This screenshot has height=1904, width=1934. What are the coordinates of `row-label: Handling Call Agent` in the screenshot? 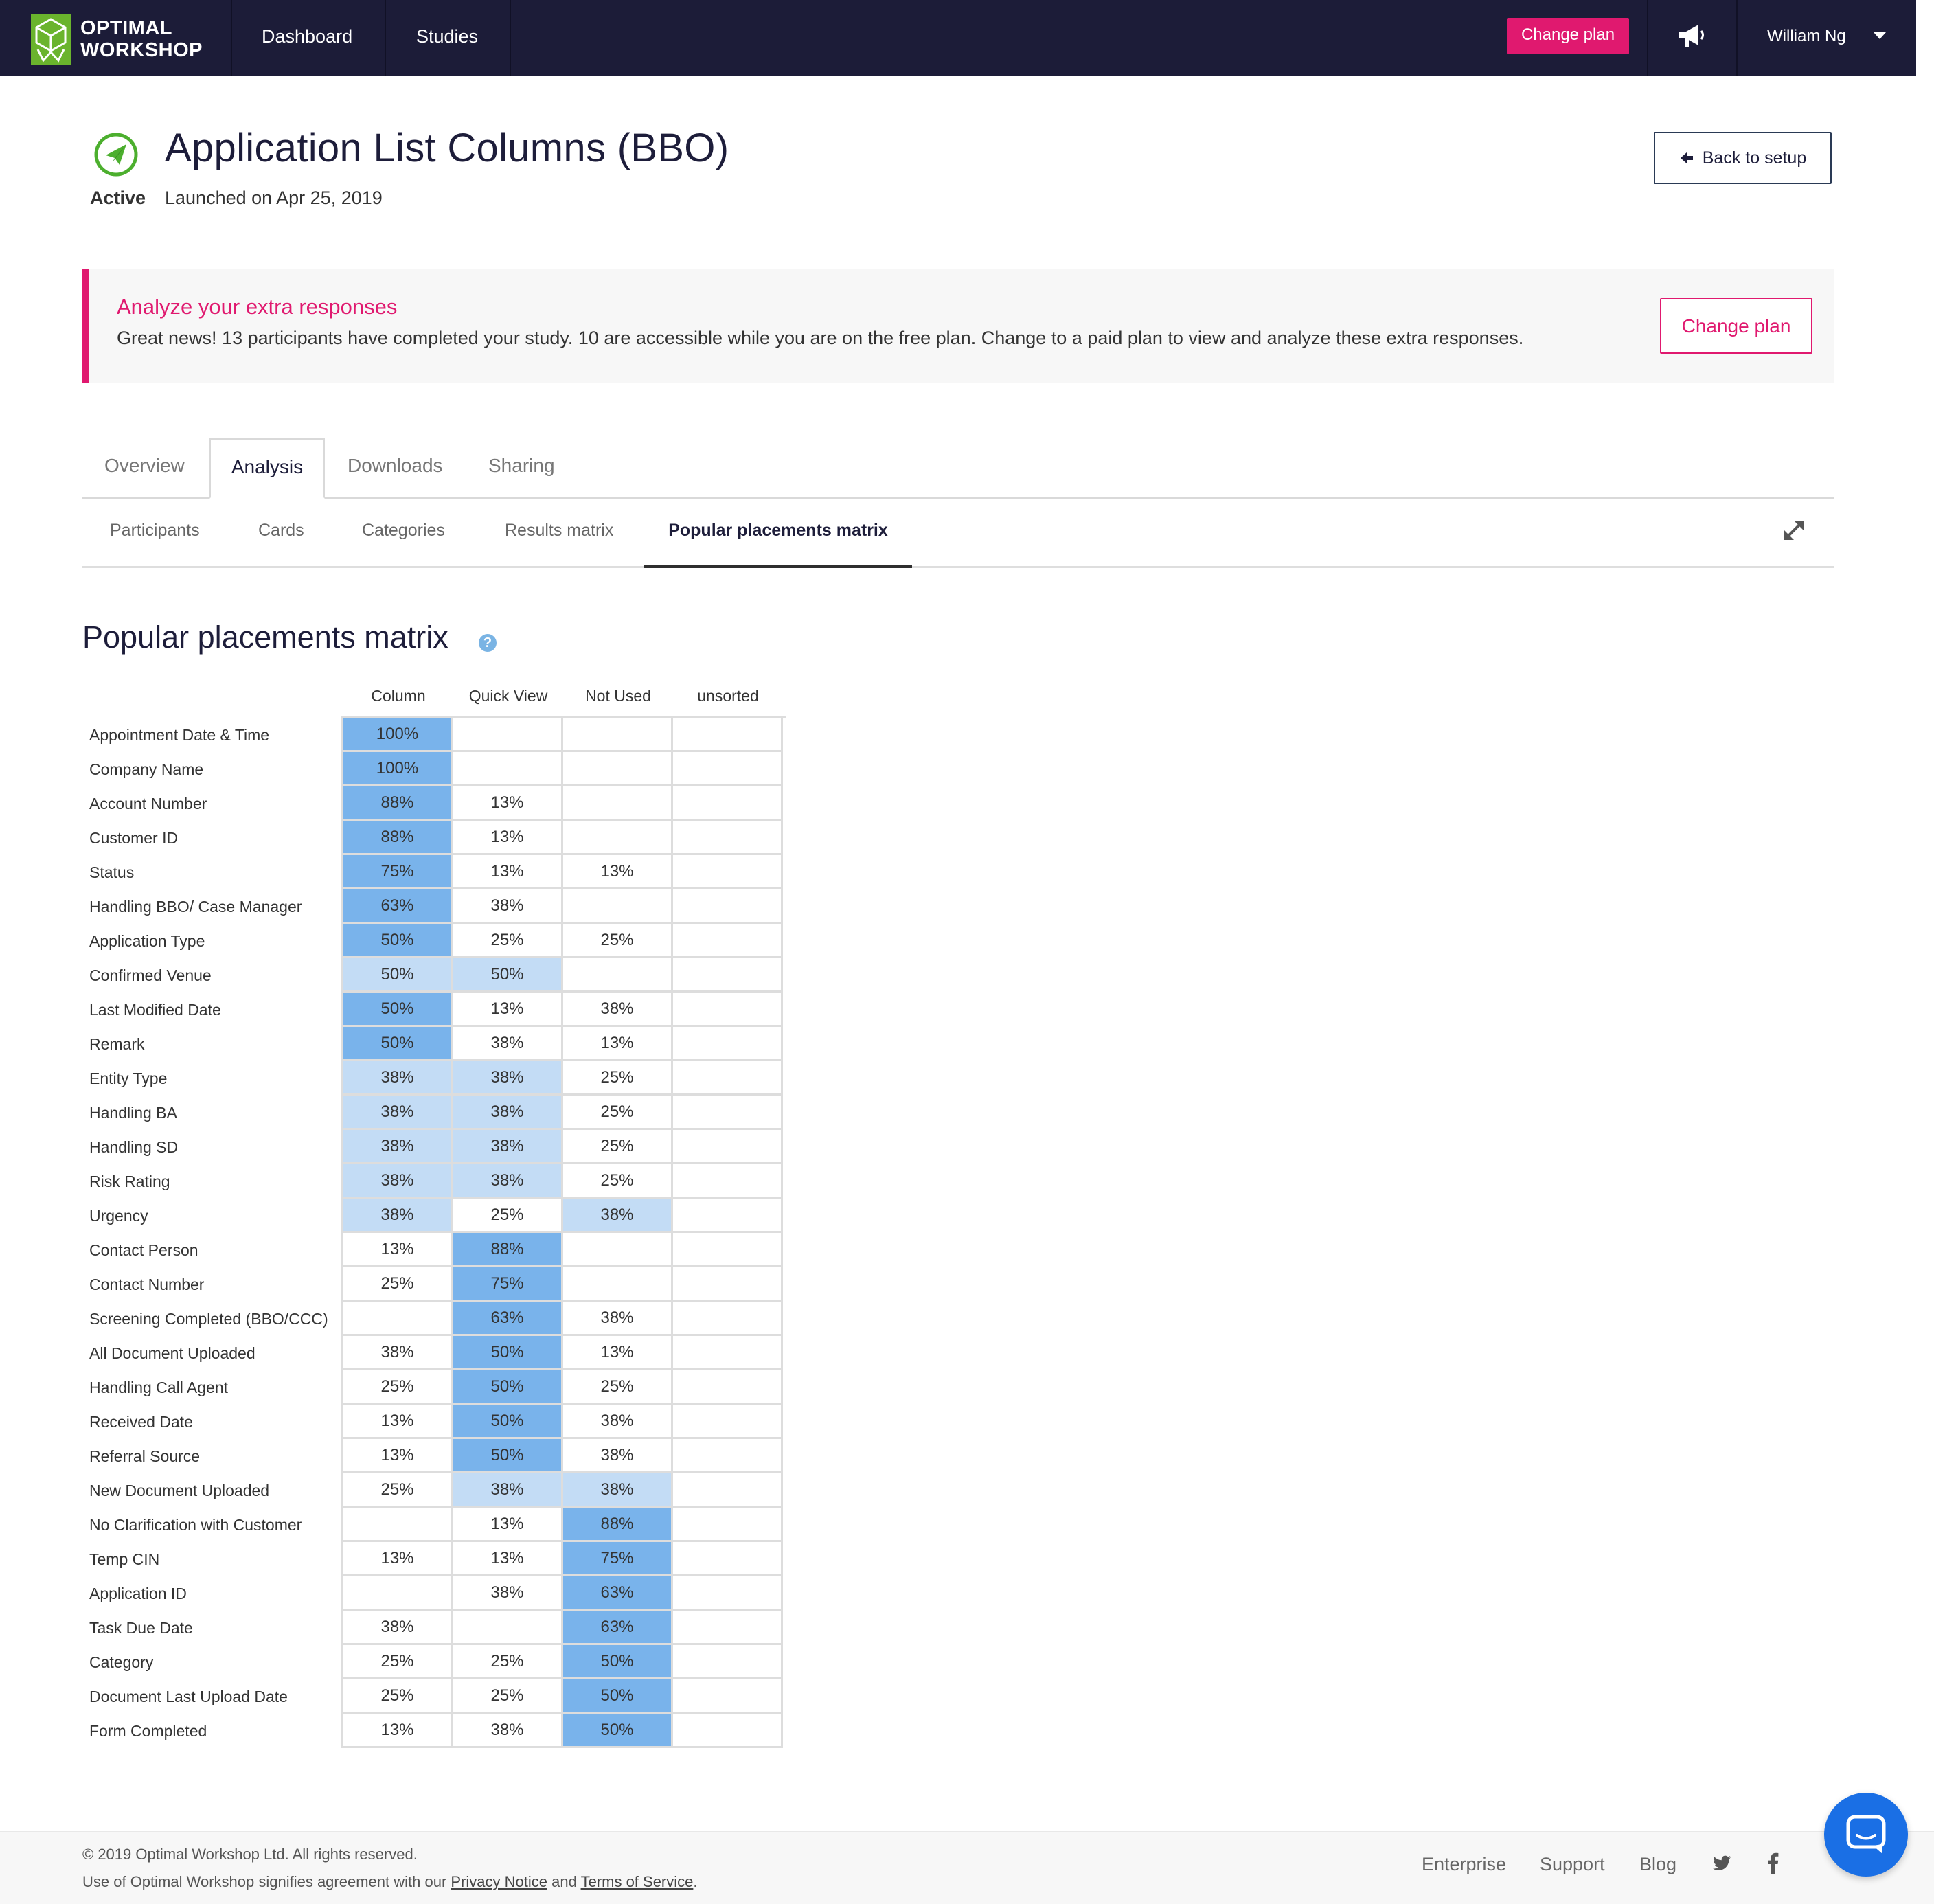 It's located at (159, 1387).